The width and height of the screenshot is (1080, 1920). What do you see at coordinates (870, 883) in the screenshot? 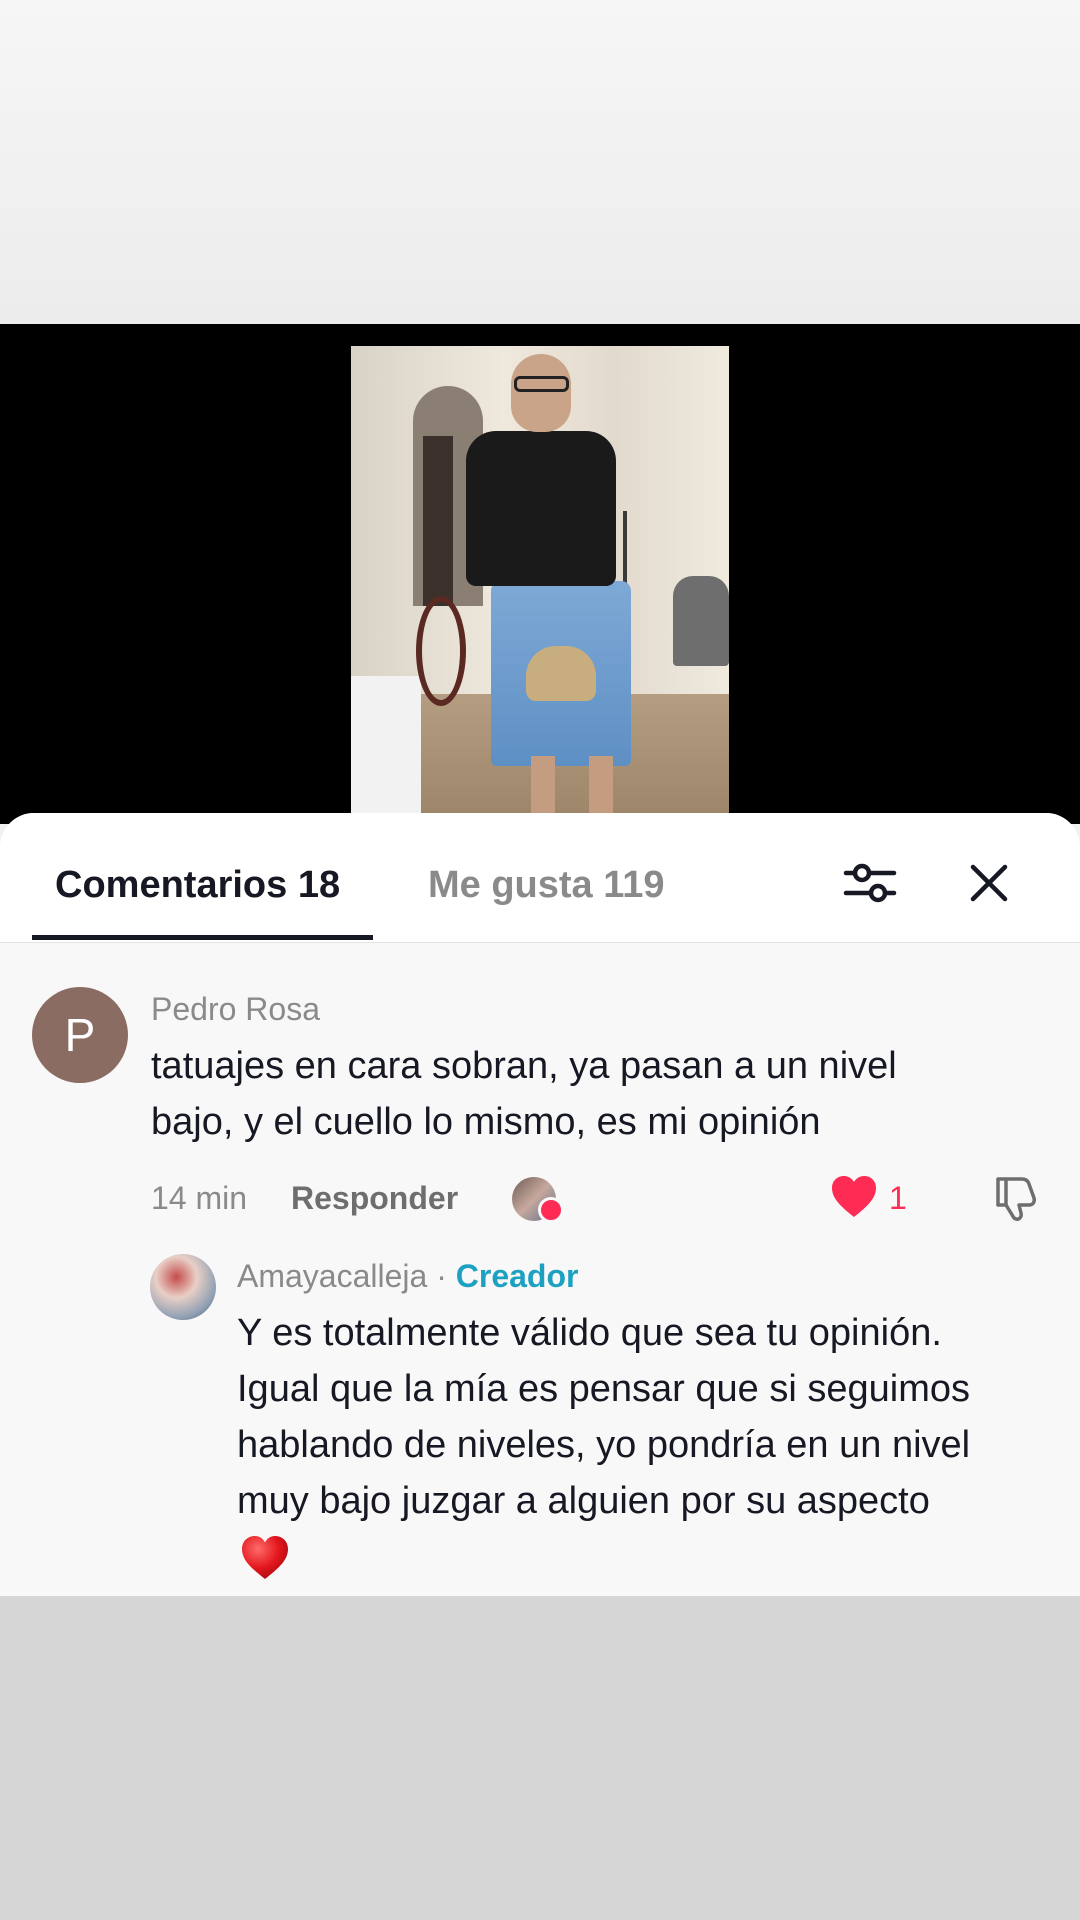
I see `filter-sliders-icon` at bounding box center [870, 883].